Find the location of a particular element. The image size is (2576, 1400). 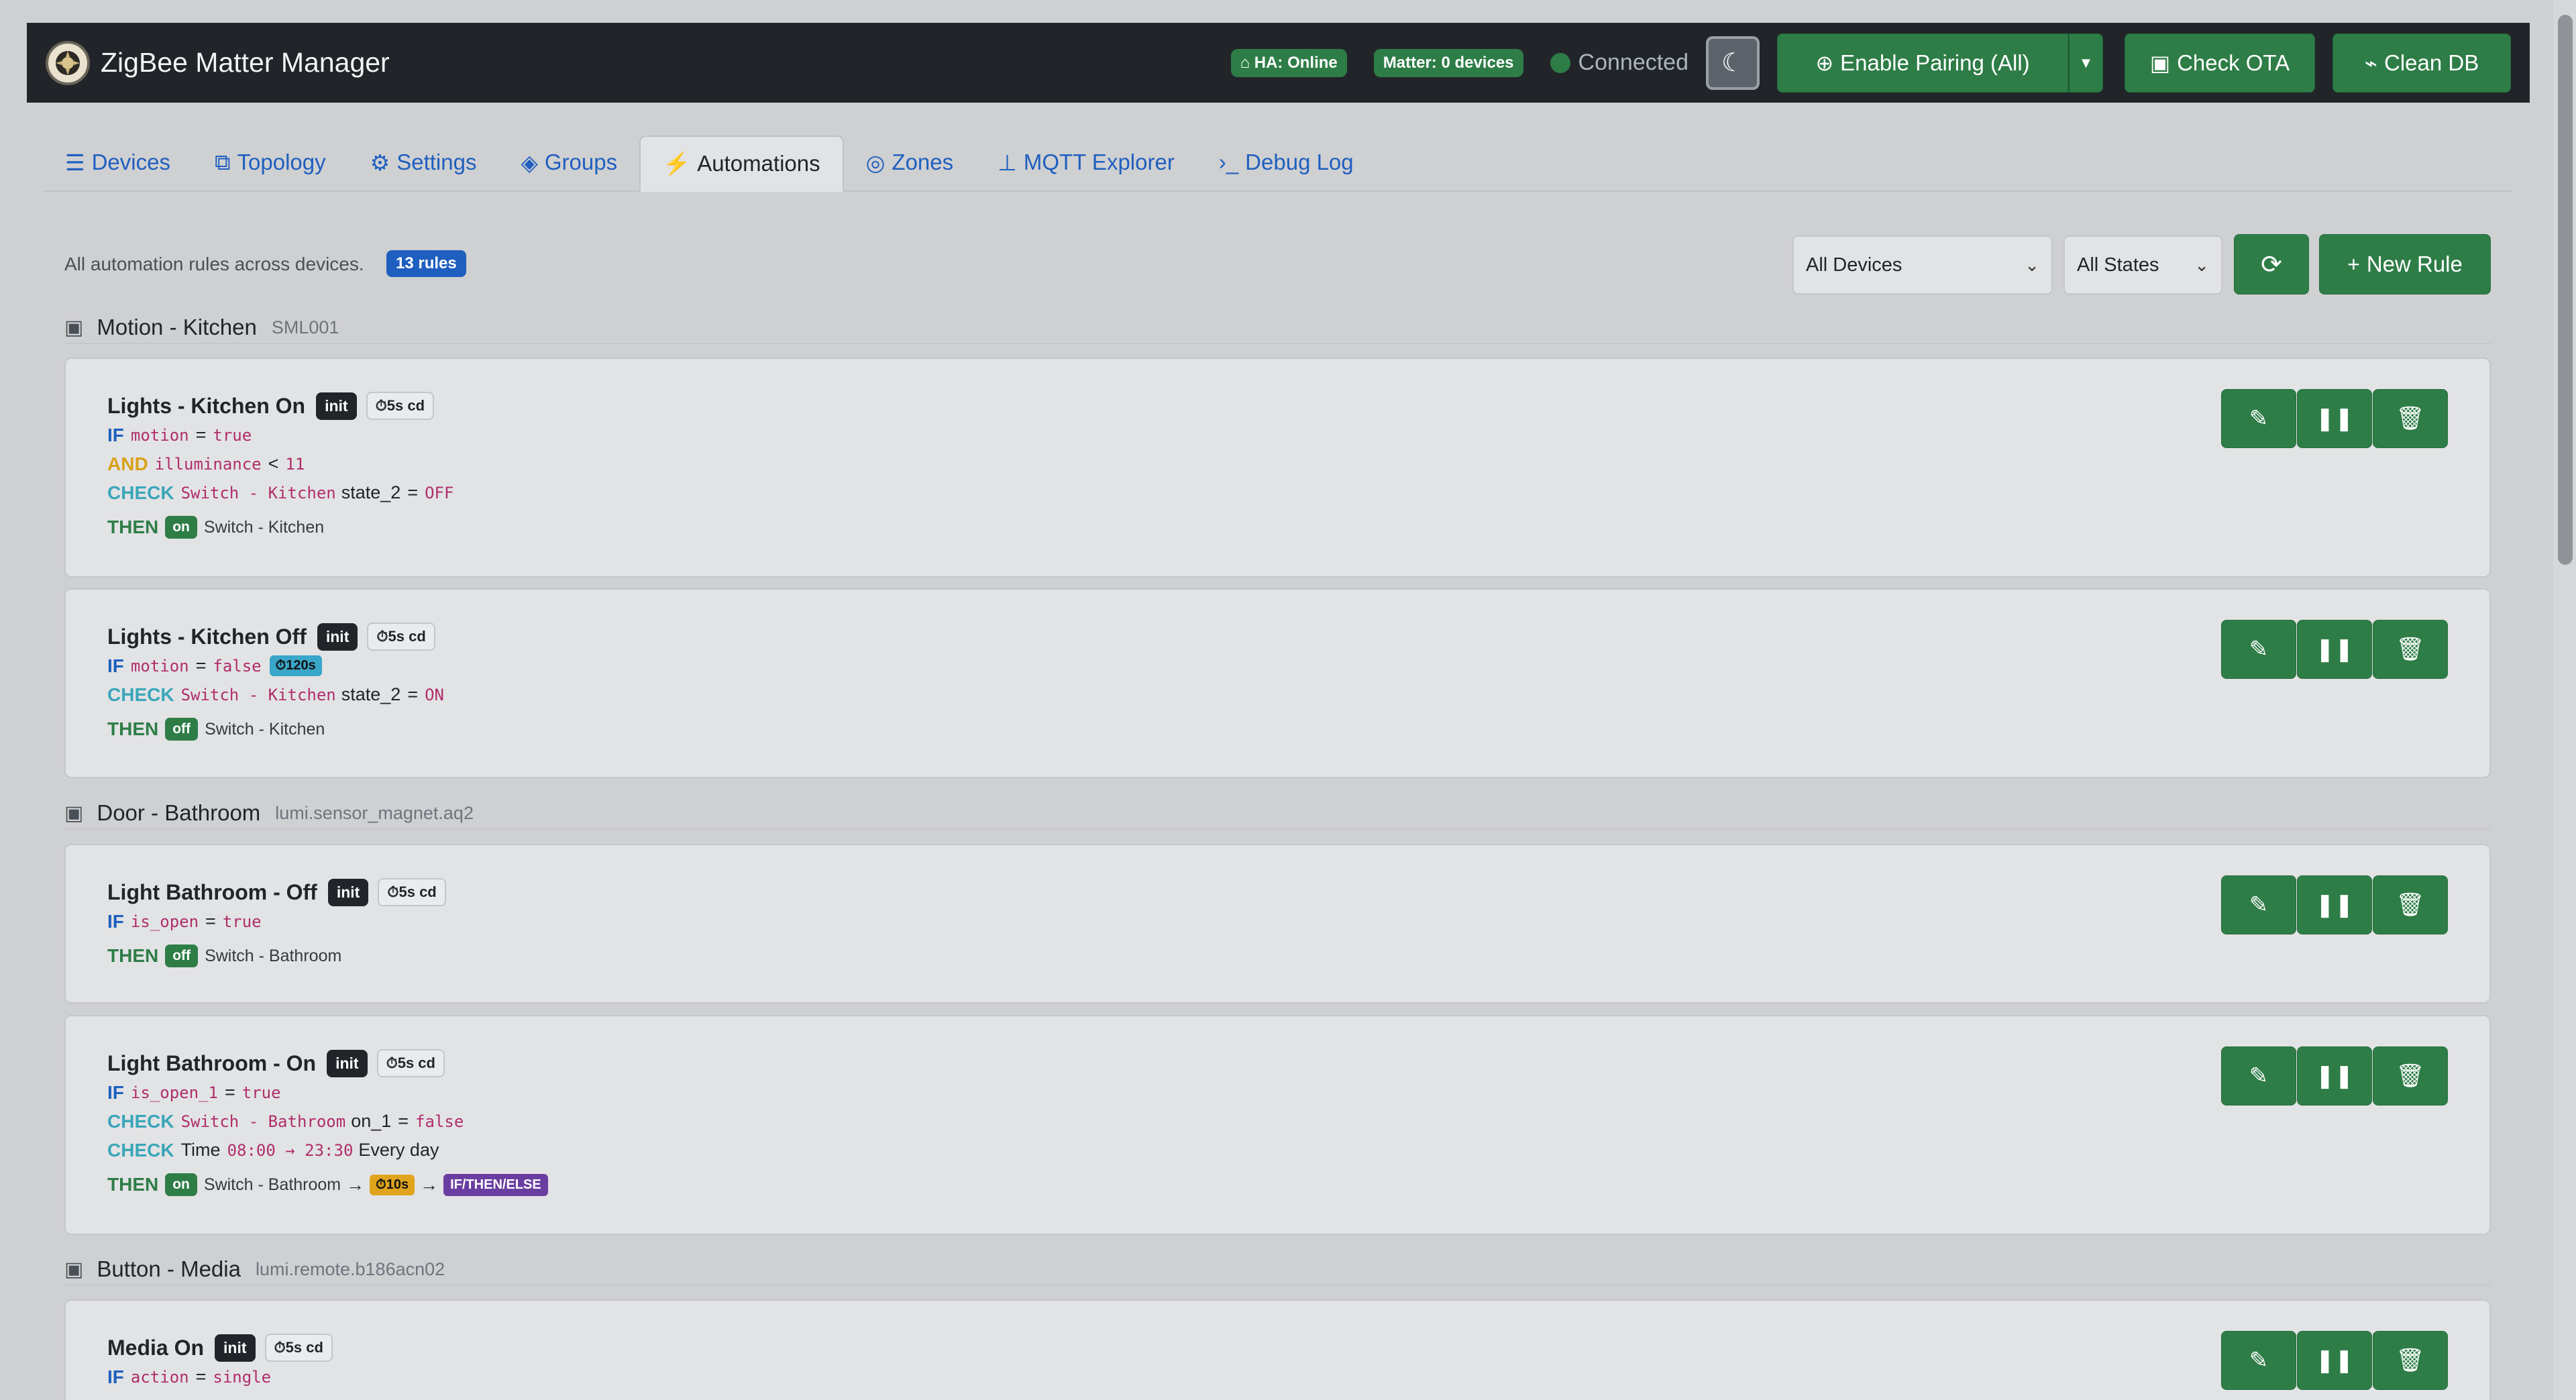

check-attribute: state_2 is located at coordinates (371, 694).